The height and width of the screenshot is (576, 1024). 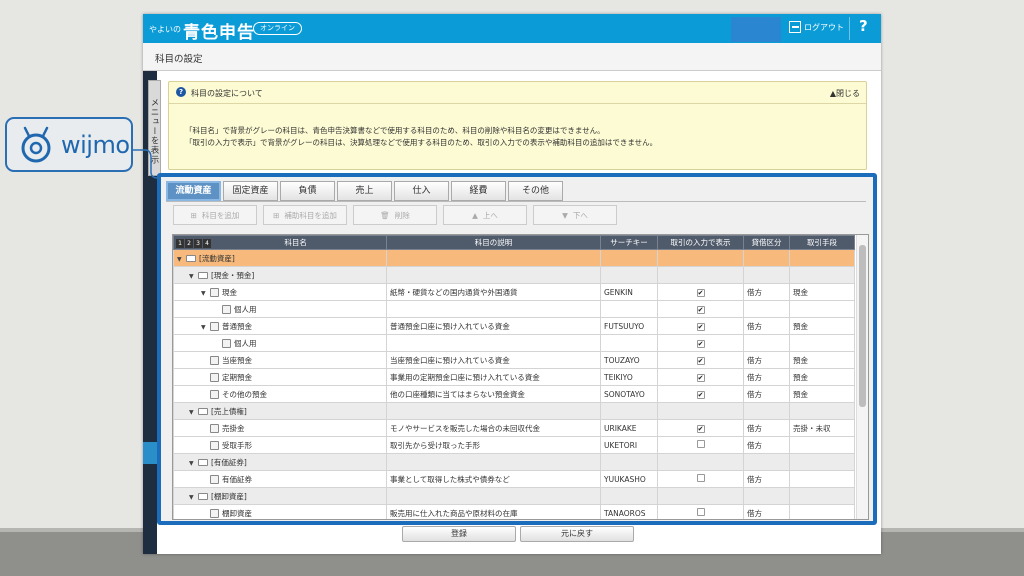 What do you see at coordinates (766, 242) in the screenshot?
I see `column-header-debit-credit: 貸借区分` at bounding box center [766, 242].